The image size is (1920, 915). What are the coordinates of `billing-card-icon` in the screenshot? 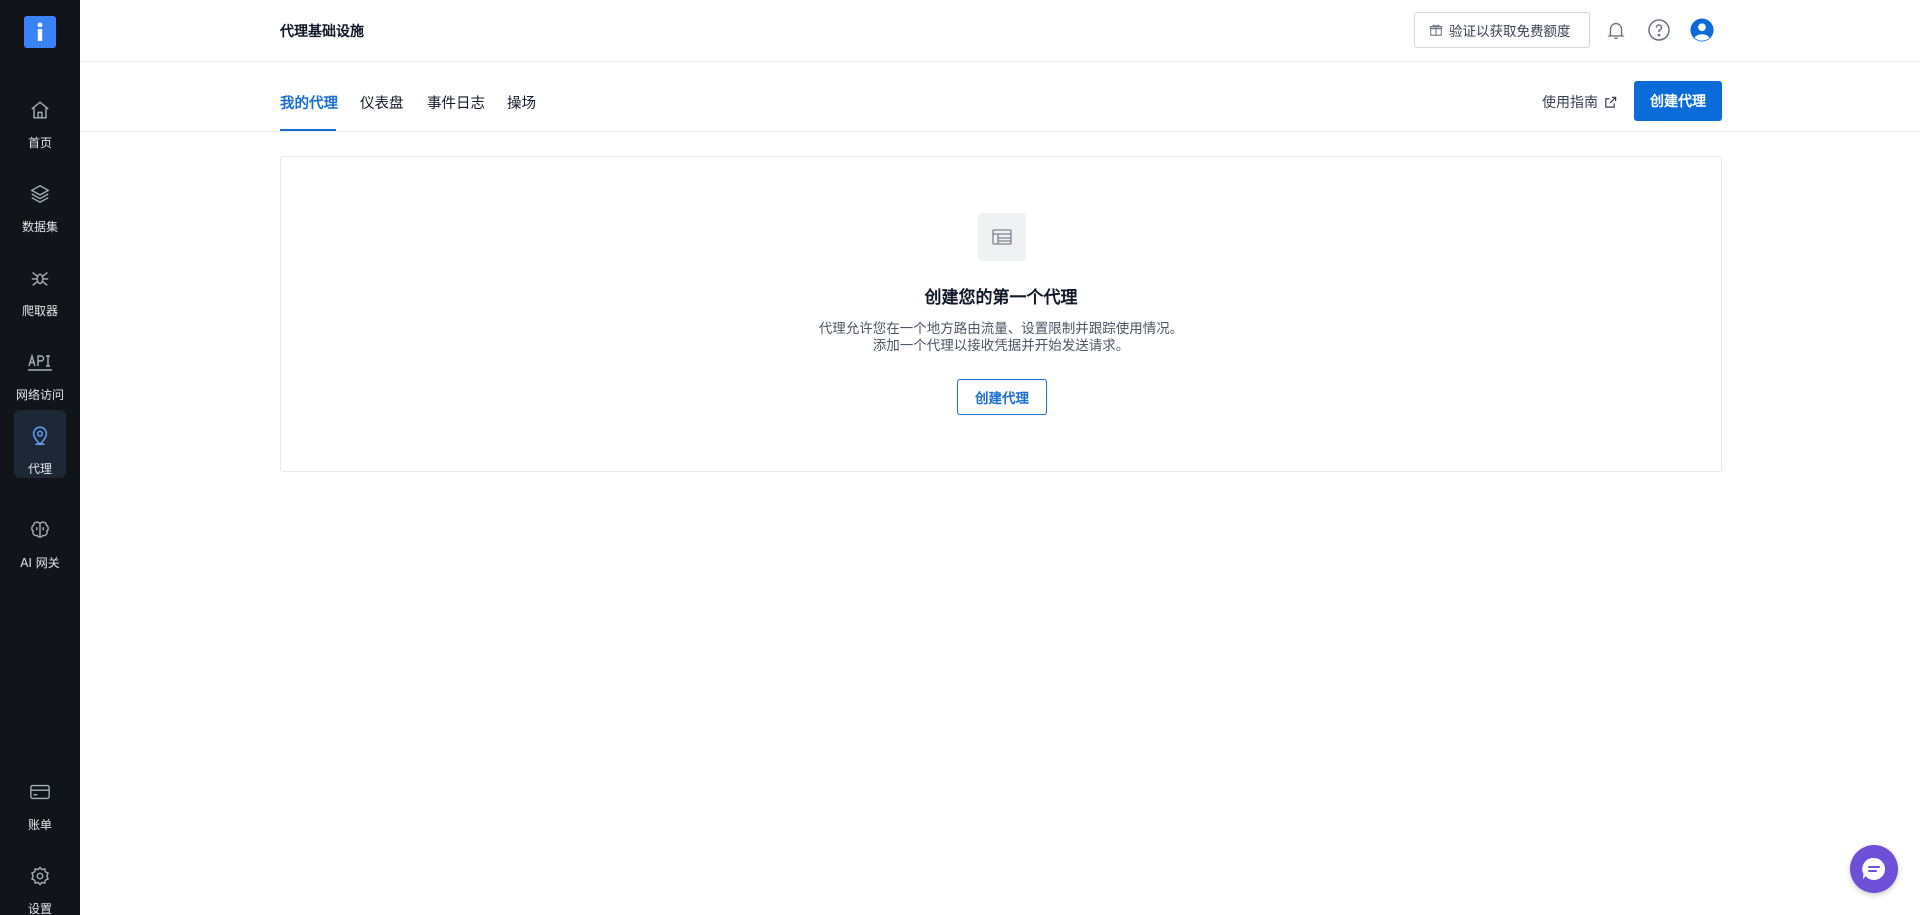 It's located at (40, 792).